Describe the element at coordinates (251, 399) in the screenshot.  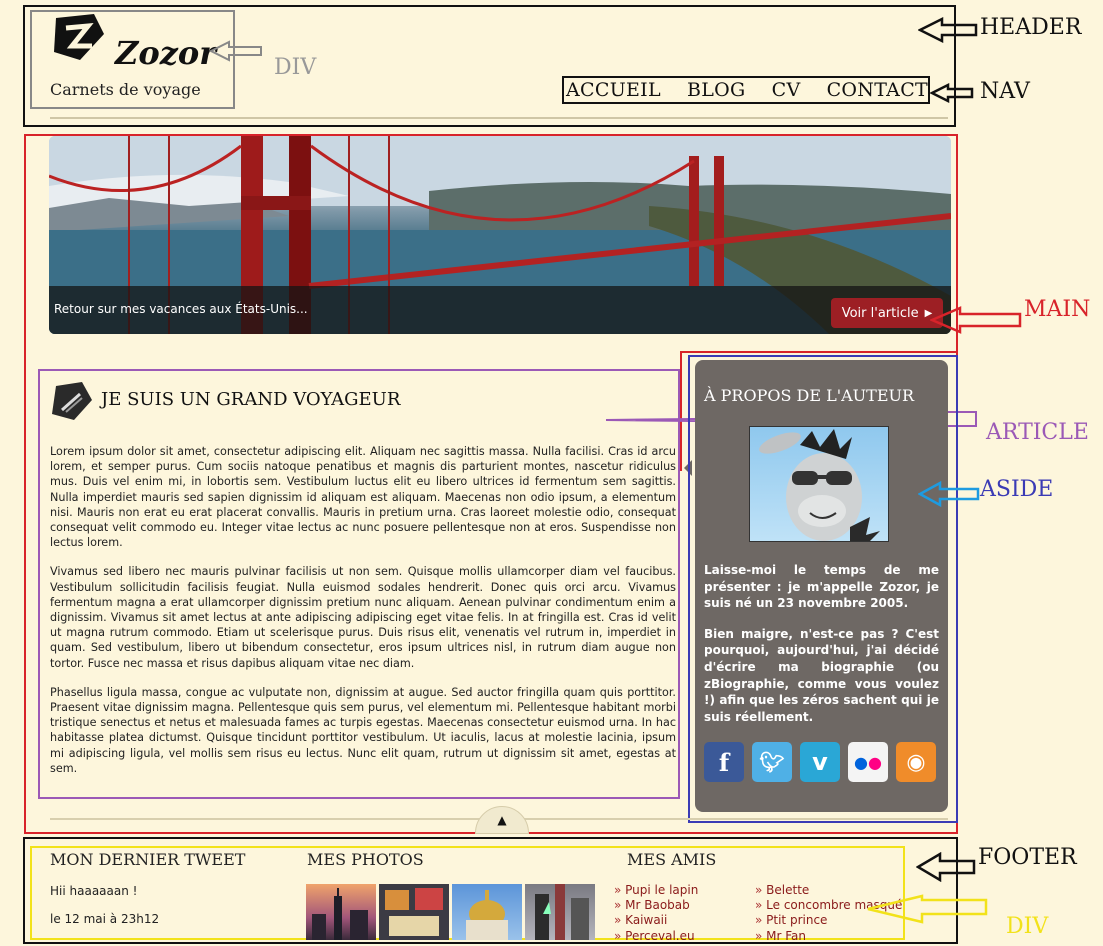
I see `article-title: JE SUIS UN GRAND VOYAGEUR` at that location.